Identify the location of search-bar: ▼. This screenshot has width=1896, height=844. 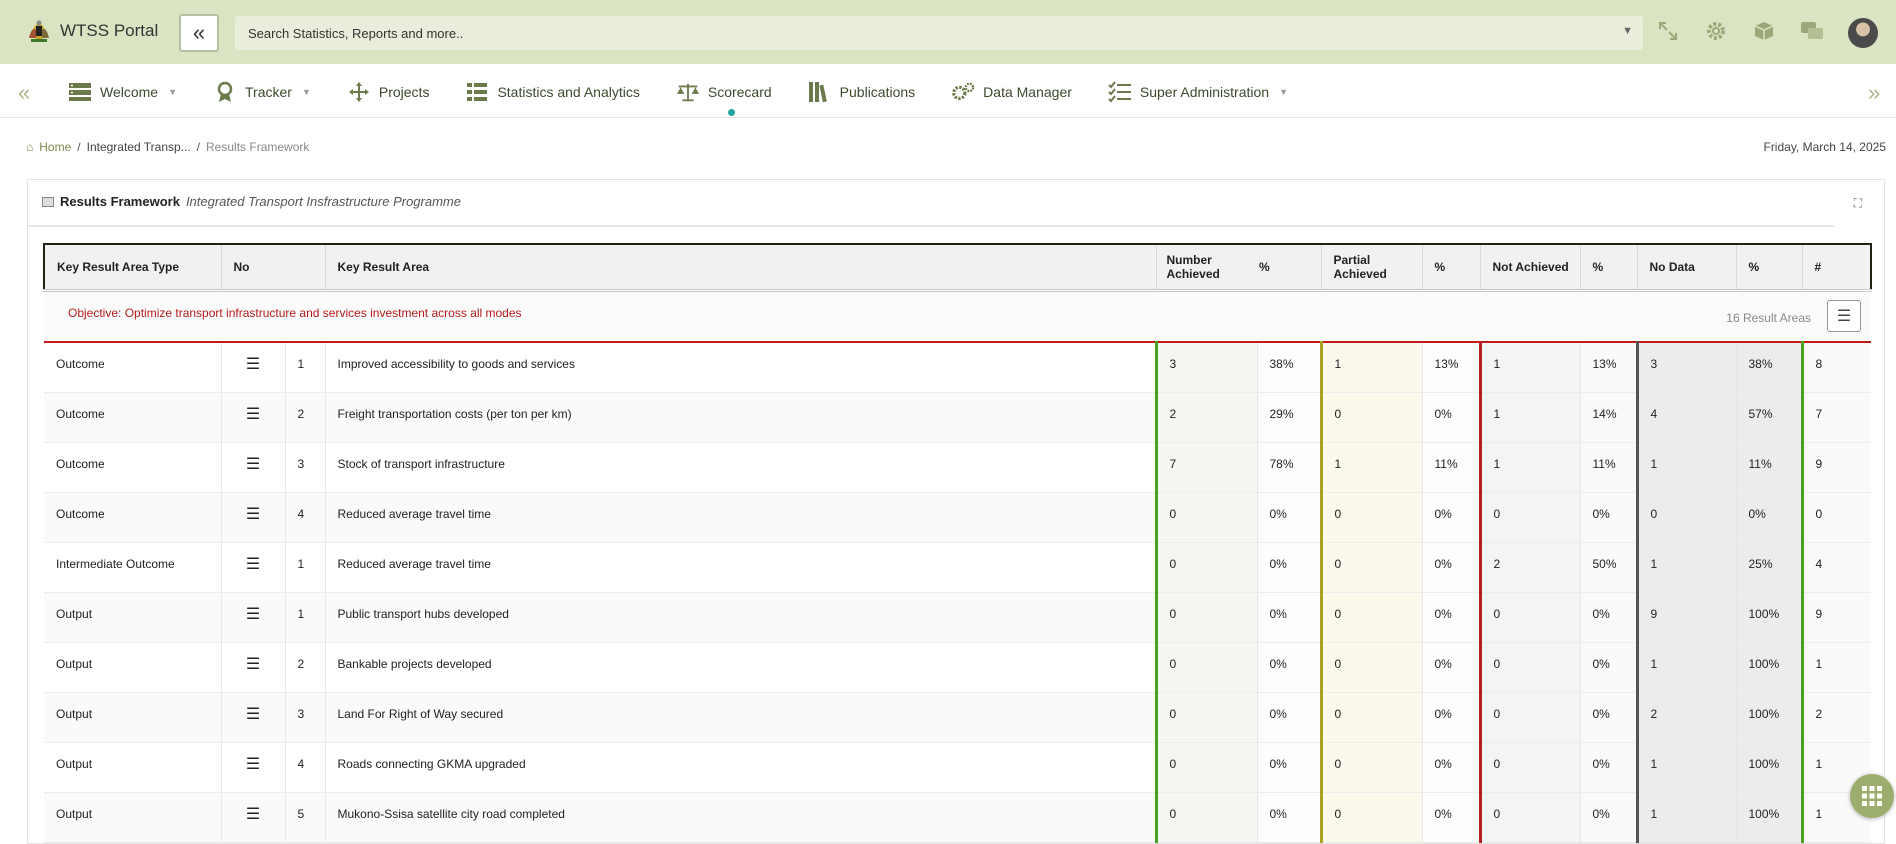
(939, 33).